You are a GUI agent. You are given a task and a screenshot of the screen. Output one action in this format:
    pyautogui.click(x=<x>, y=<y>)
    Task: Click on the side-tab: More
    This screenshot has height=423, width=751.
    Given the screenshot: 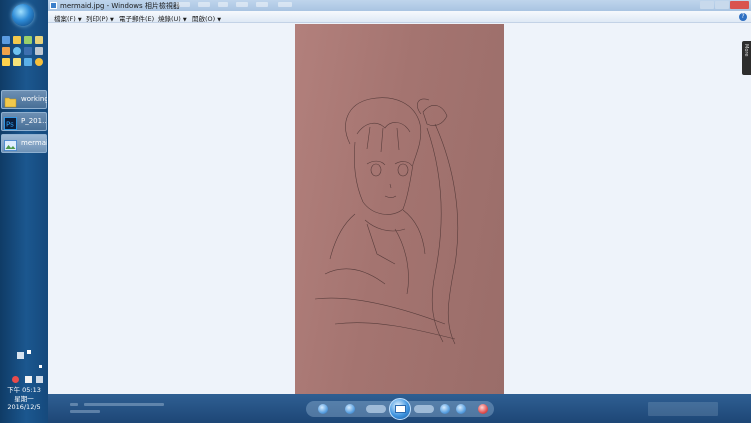 What is the action you would take?
    pyautogui.click(x=746, y=58)
    